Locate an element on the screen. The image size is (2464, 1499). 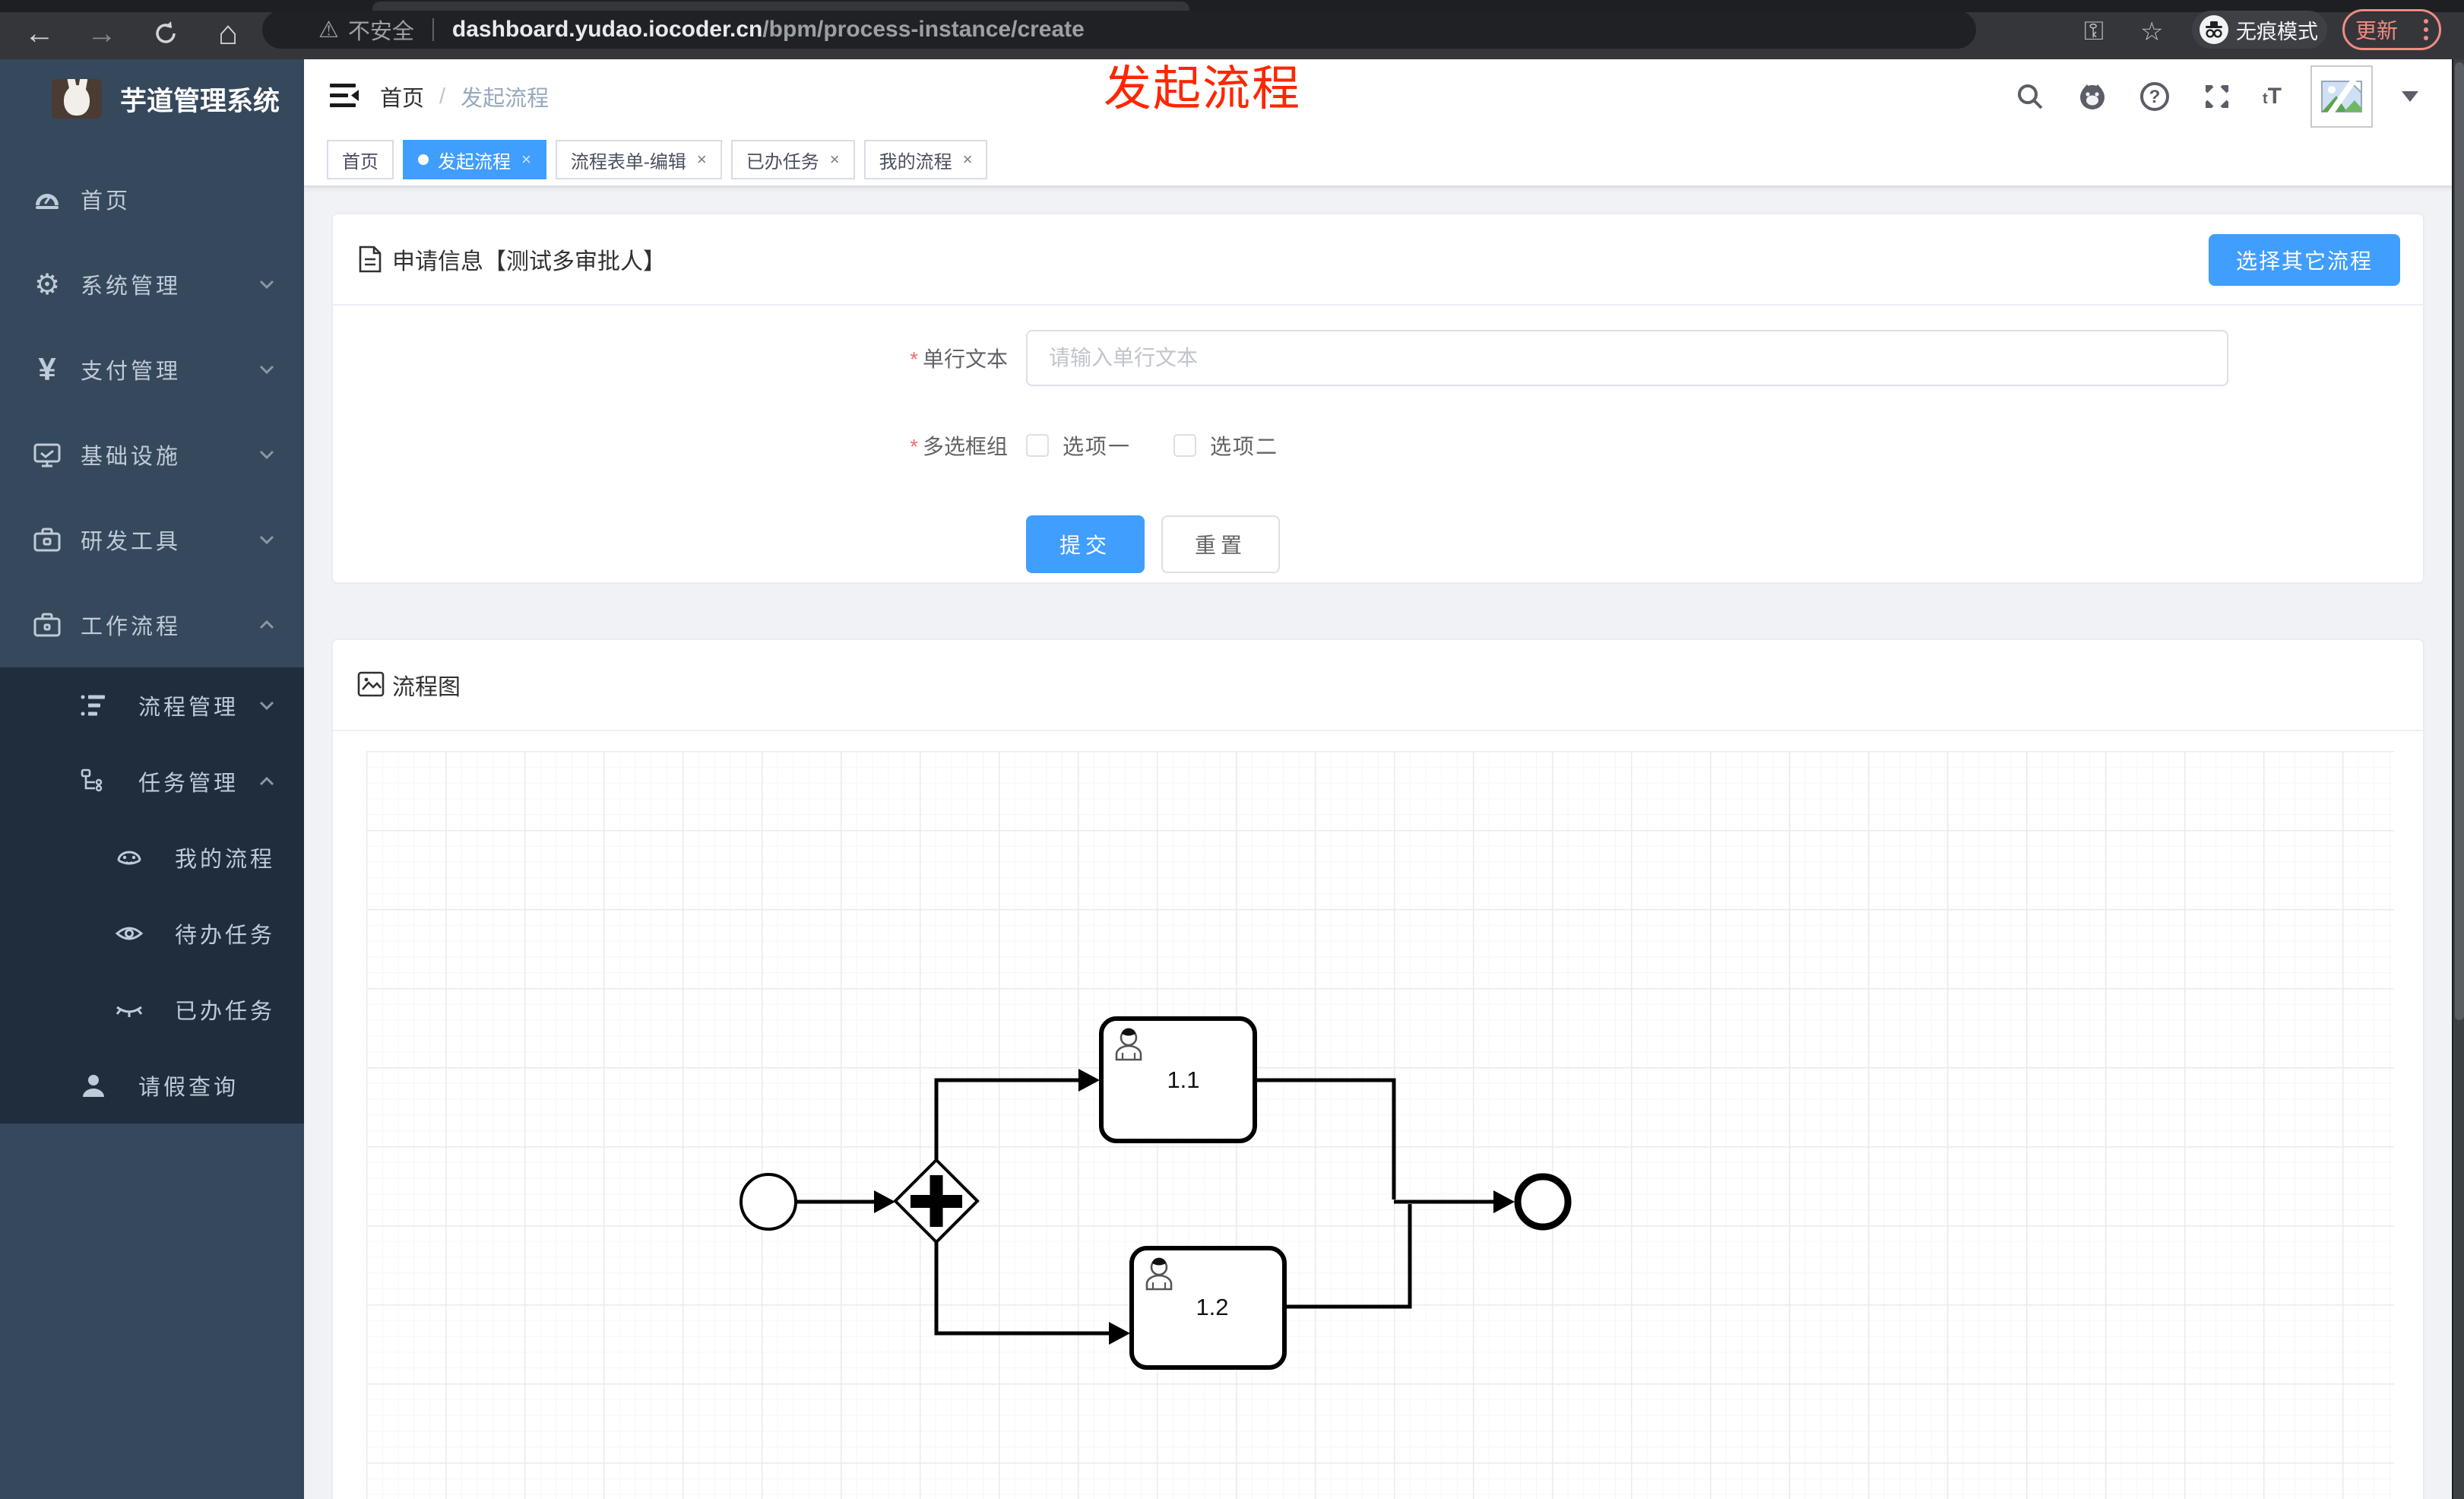
browser-menu-icon is located at coordinates (2426, 30).